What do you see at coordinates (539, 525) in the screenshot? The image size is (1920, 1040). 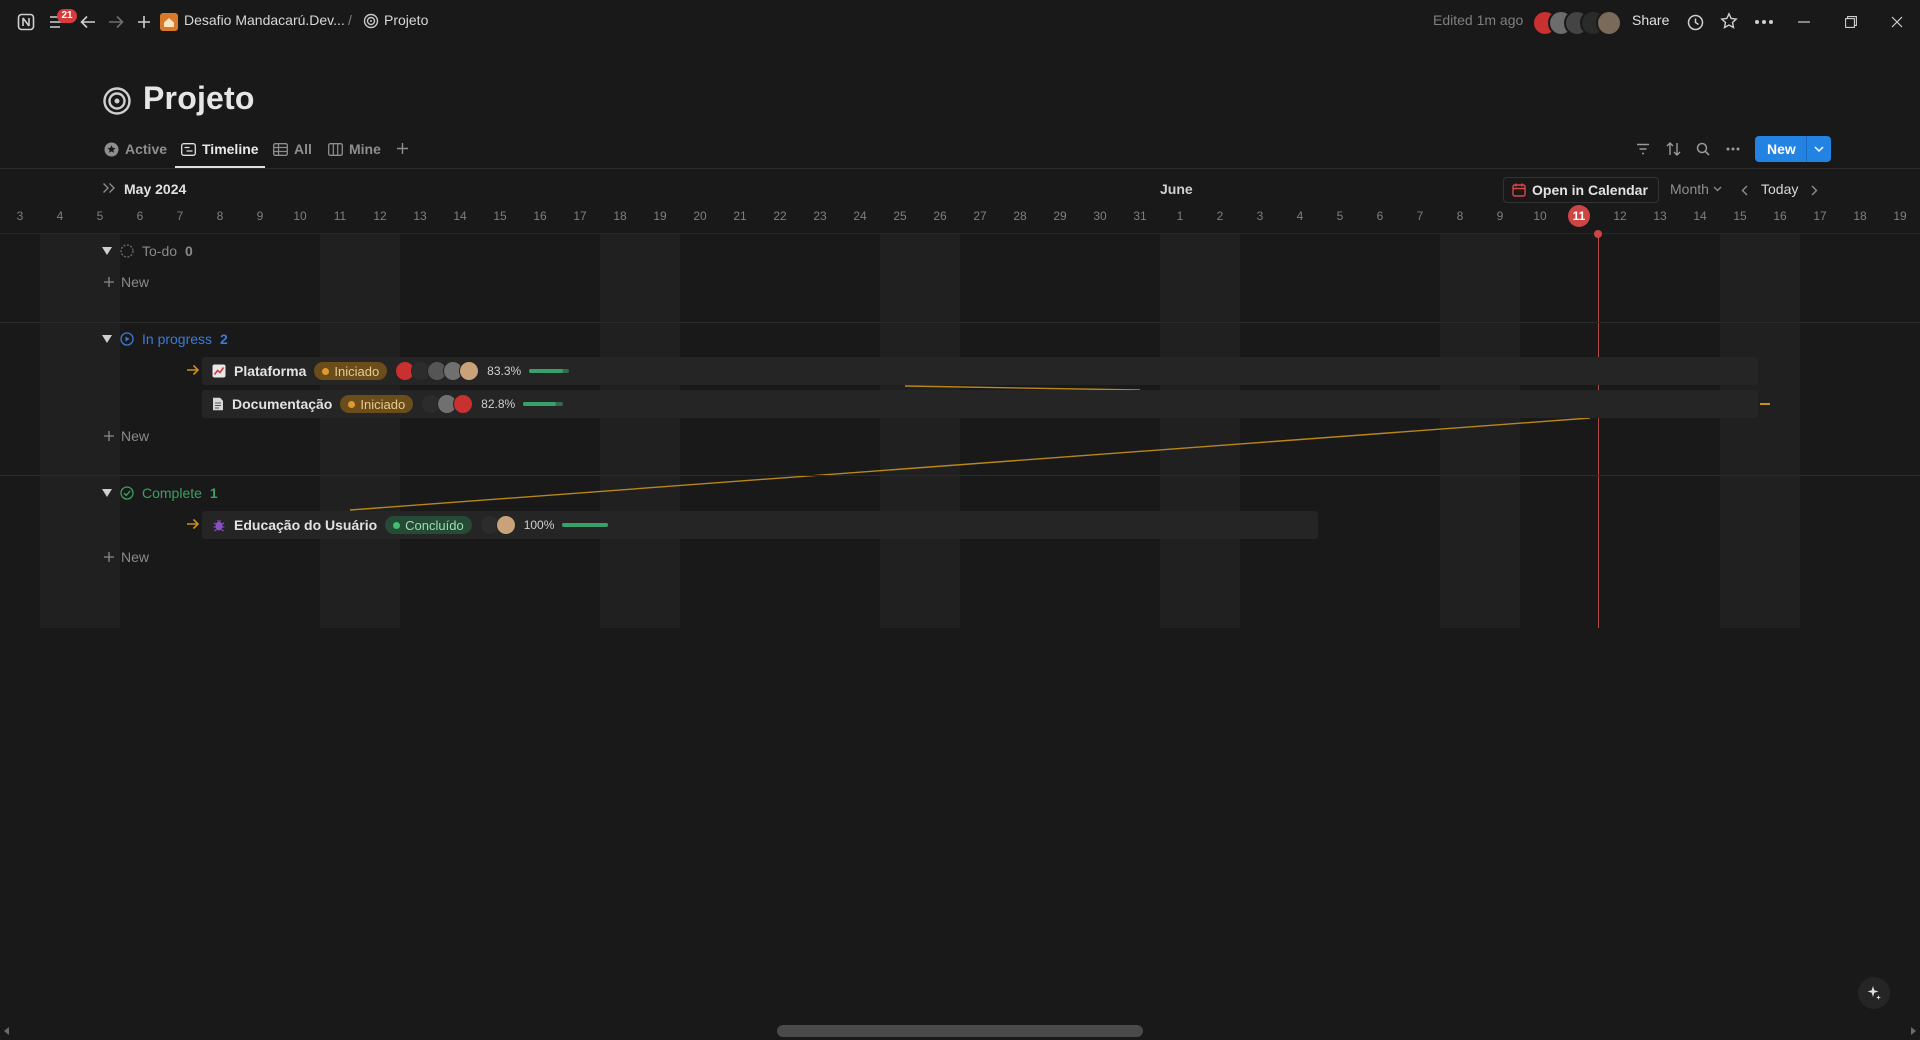 I see `progress-percent: 100%` at bounding box center [539, 525].